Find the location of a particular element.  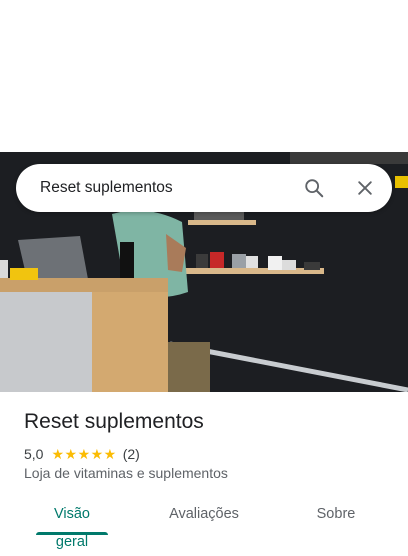

star-rating-icon: ★★★★★ is located at coordinates (84, 453).